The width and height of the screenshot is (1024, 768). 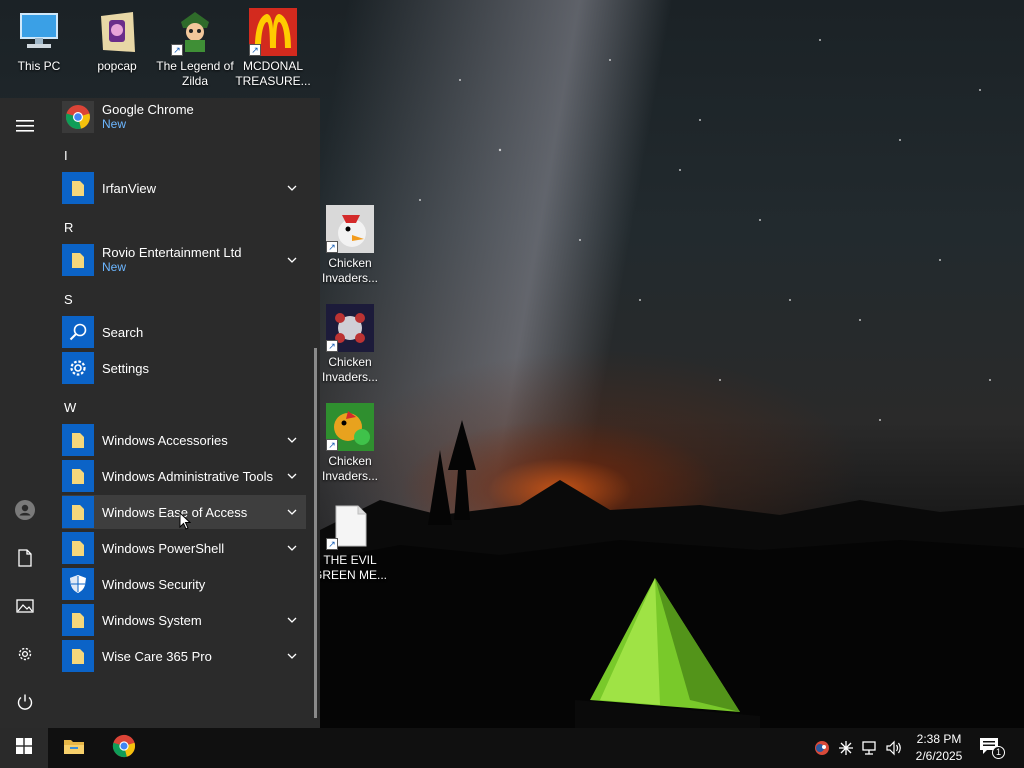 What do you see at coordinates (70, 407) in the screenshot?
I see `group-header-w: W` at bounding box center [70, 407].